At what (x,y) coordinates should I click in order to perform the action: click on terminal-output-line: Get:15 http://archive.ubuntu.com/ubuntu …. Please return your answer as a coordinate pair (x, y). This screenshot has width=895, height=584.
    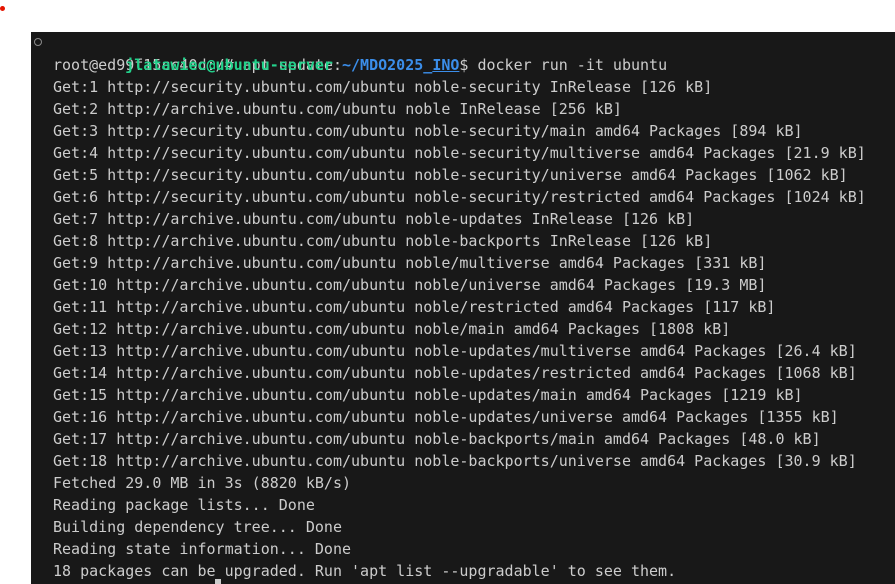
    Looking at the image, I should click on (428, 395).